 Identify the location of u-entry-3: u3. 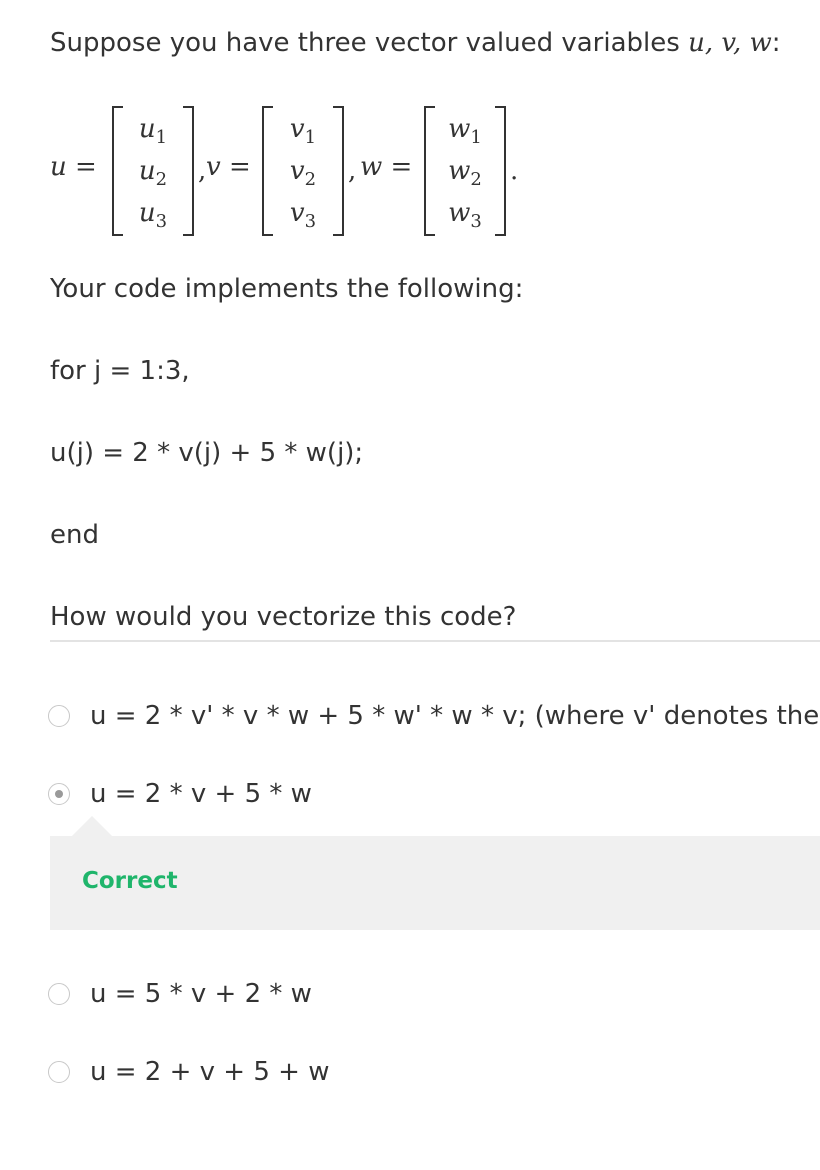
(153, 215).